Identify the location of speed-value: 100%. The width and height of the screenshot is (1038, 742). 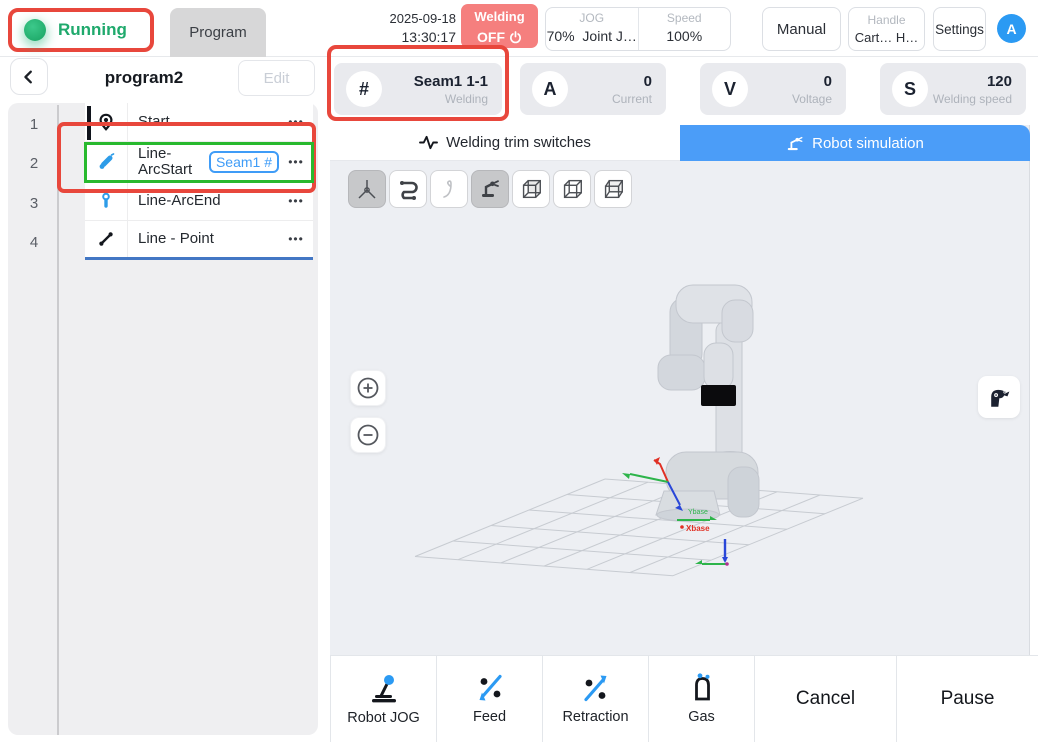
(684, 36).